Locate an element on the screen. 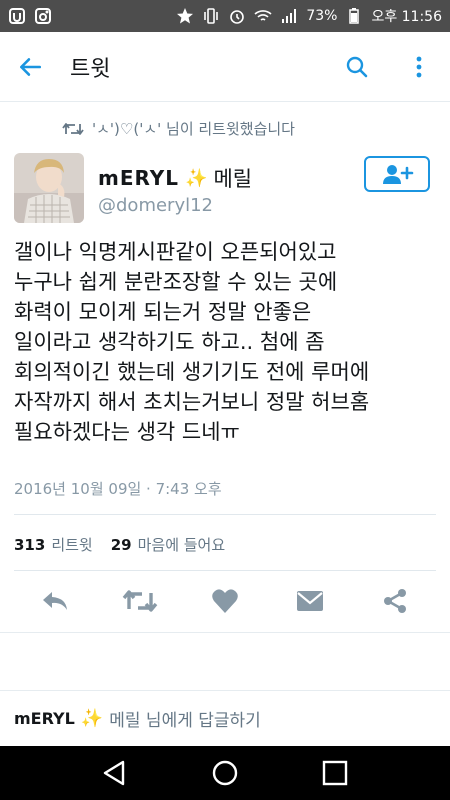 Image resolution: width=450 pixels, height=800 pixels. retweet-count-label: 리트윗 is located at coordinates (71, 544).